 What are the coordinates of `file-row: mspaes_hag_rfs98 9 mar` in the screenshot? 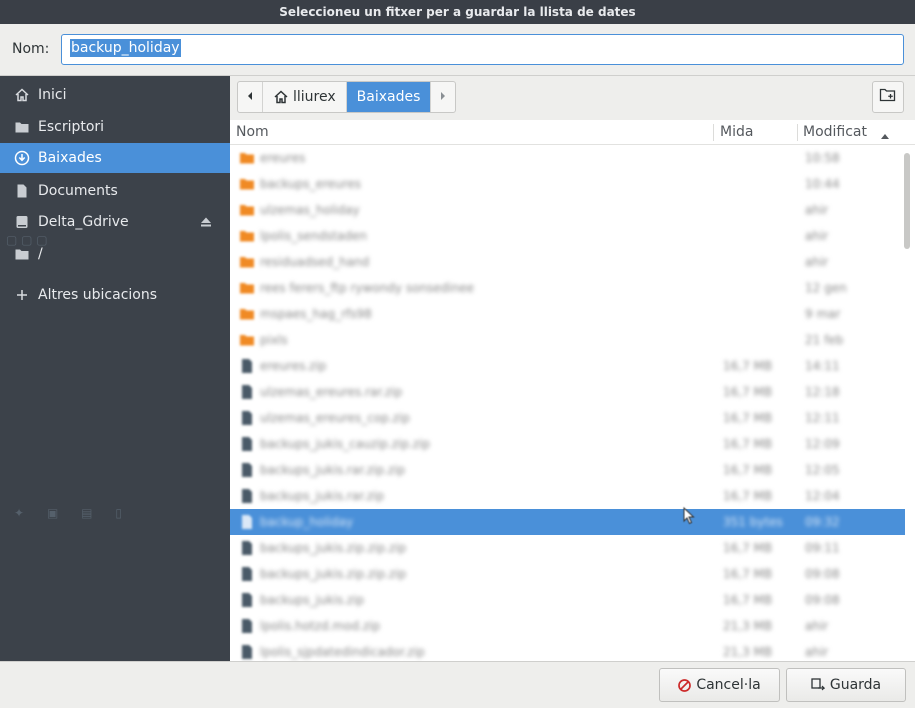 It's located at (567, 314).